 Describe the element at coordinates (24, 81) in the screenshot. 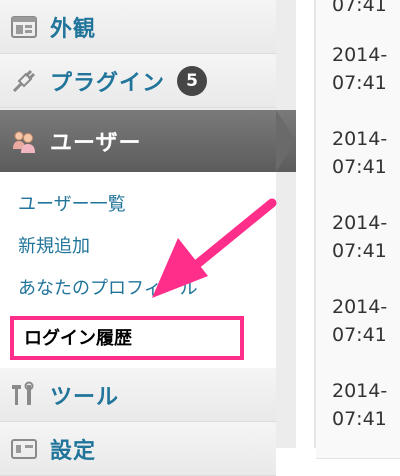

I see `plugin-icon` at that location.